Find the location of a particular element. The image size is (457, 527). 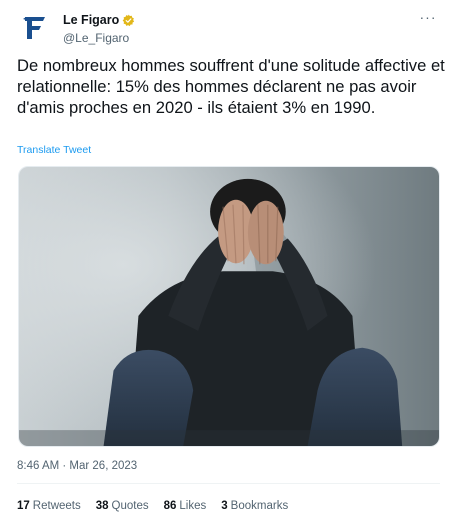

quotes-count: 38 is located at coordinates (102, 506).